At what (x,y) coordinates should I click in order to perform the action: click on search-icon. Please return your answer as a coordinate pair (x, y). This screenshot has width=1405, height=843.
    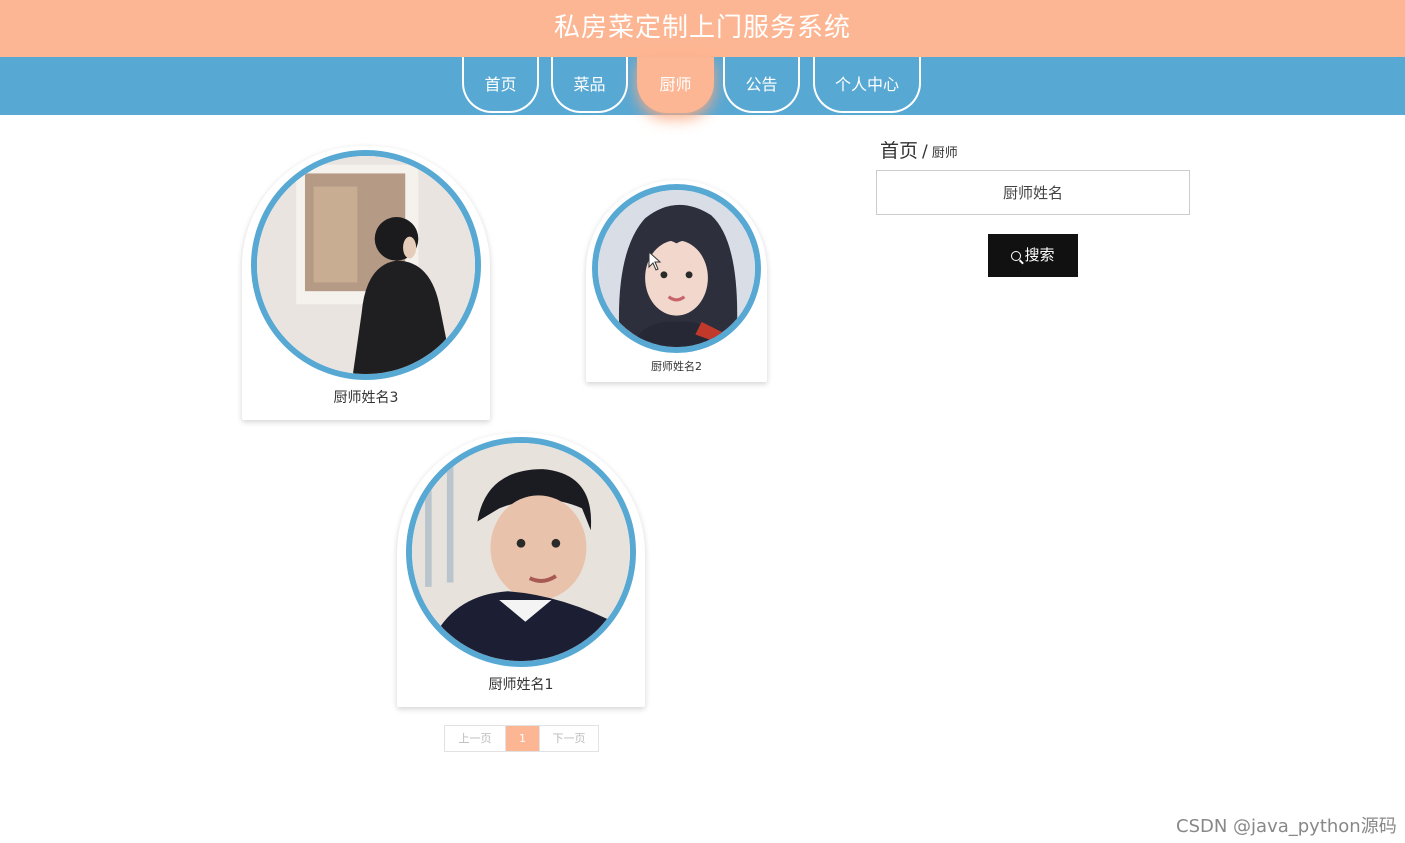
    Looking at the image, I should click on (1016, 256).